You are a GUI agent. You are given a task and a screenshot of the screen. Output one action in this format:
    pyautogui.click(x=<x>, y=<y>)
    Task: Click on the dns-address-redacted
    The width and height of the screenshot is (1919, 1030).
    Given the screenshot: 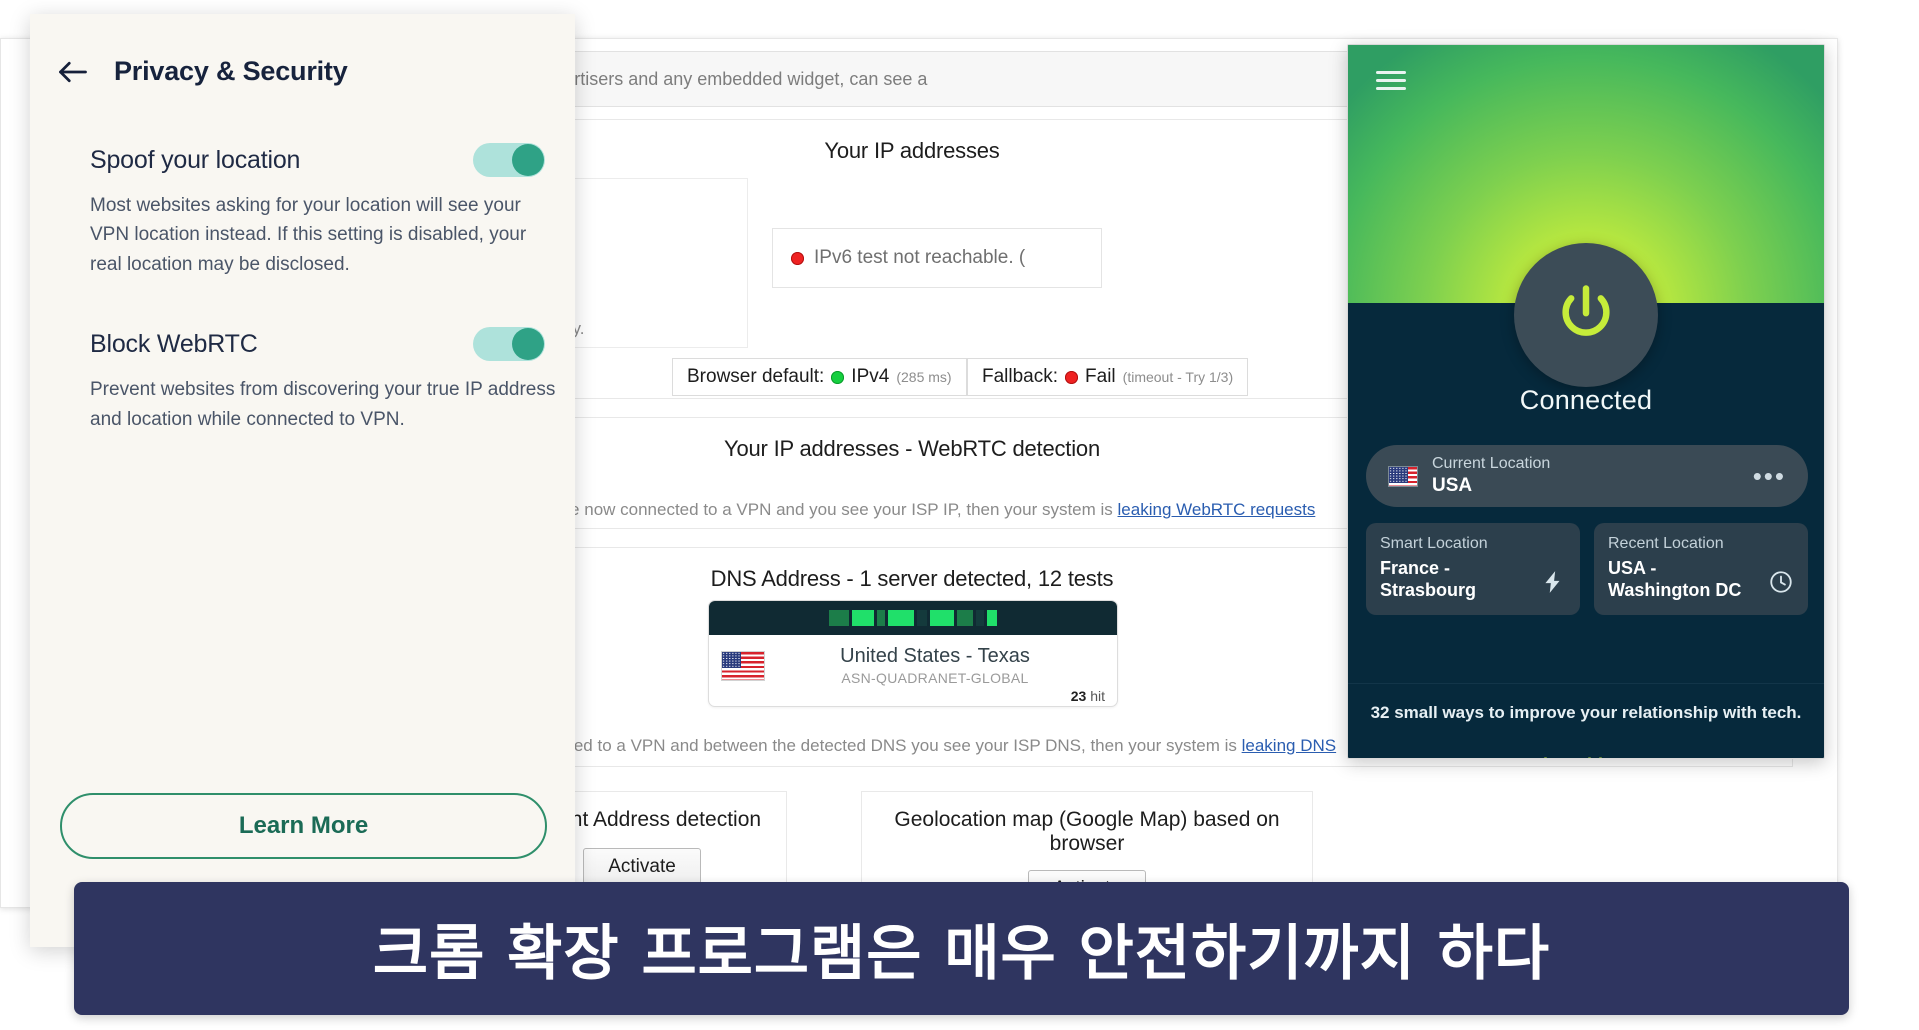 What is the action you would take?
    pyautogui.click(x=913, y=618)
    